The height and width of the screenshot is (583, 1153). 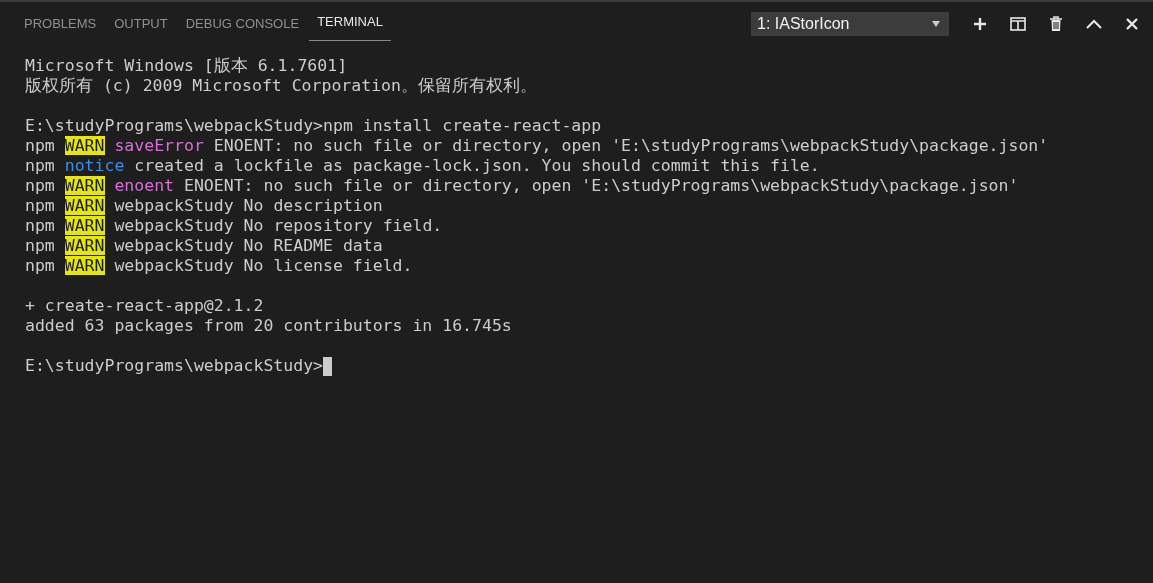 What do you see at coordinates (850, 23) in the screenshot?
I see `terminal-dropdown: 1: IAStorIcon` at bounding box center [850, 23].